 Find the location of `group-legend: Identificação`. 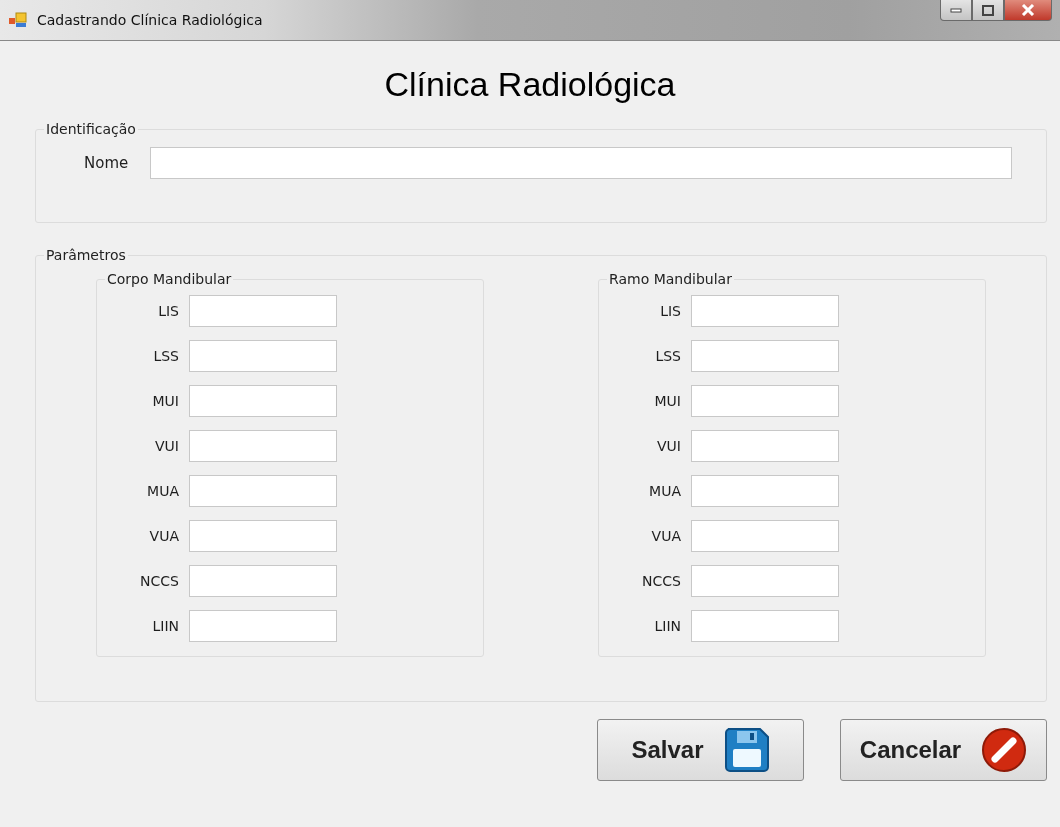

group-legend: Identificação is located at coordinates (91, 129).